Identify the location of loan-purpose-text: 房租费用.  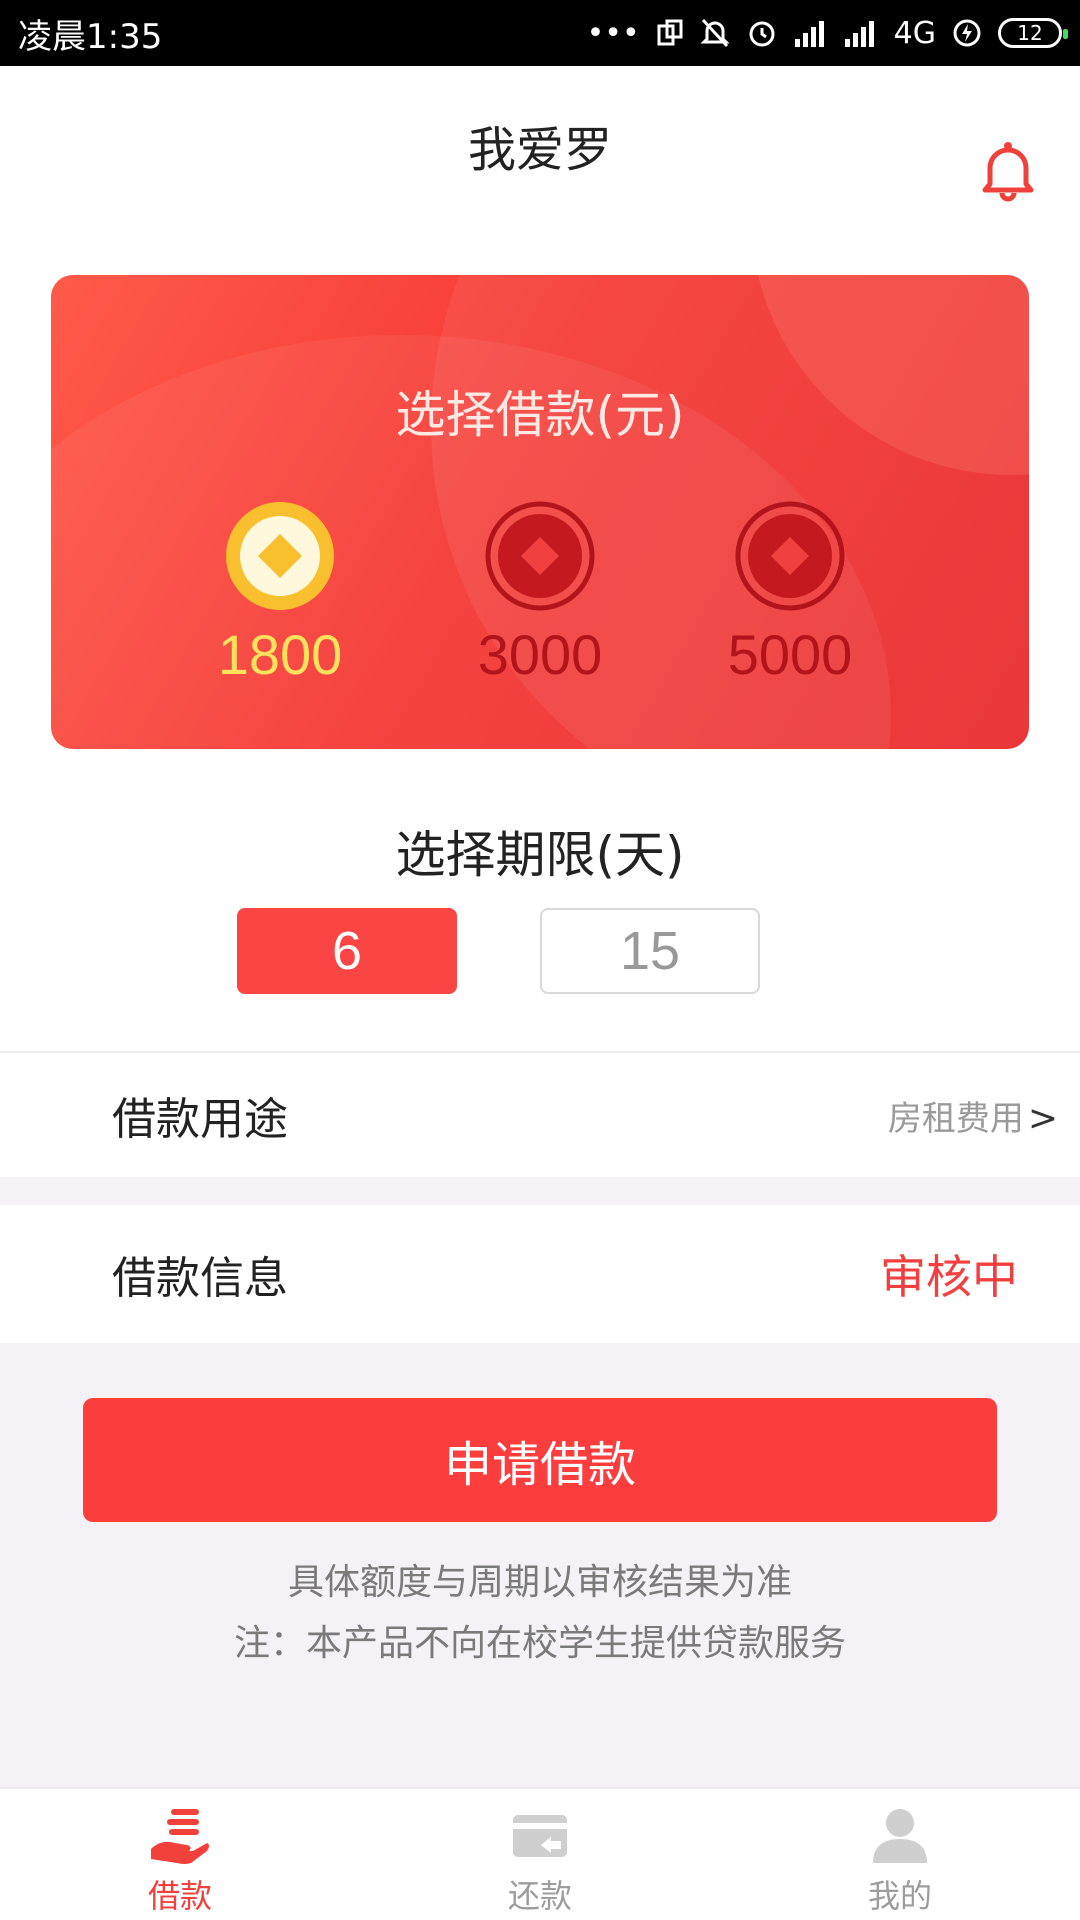
(955, 1118).